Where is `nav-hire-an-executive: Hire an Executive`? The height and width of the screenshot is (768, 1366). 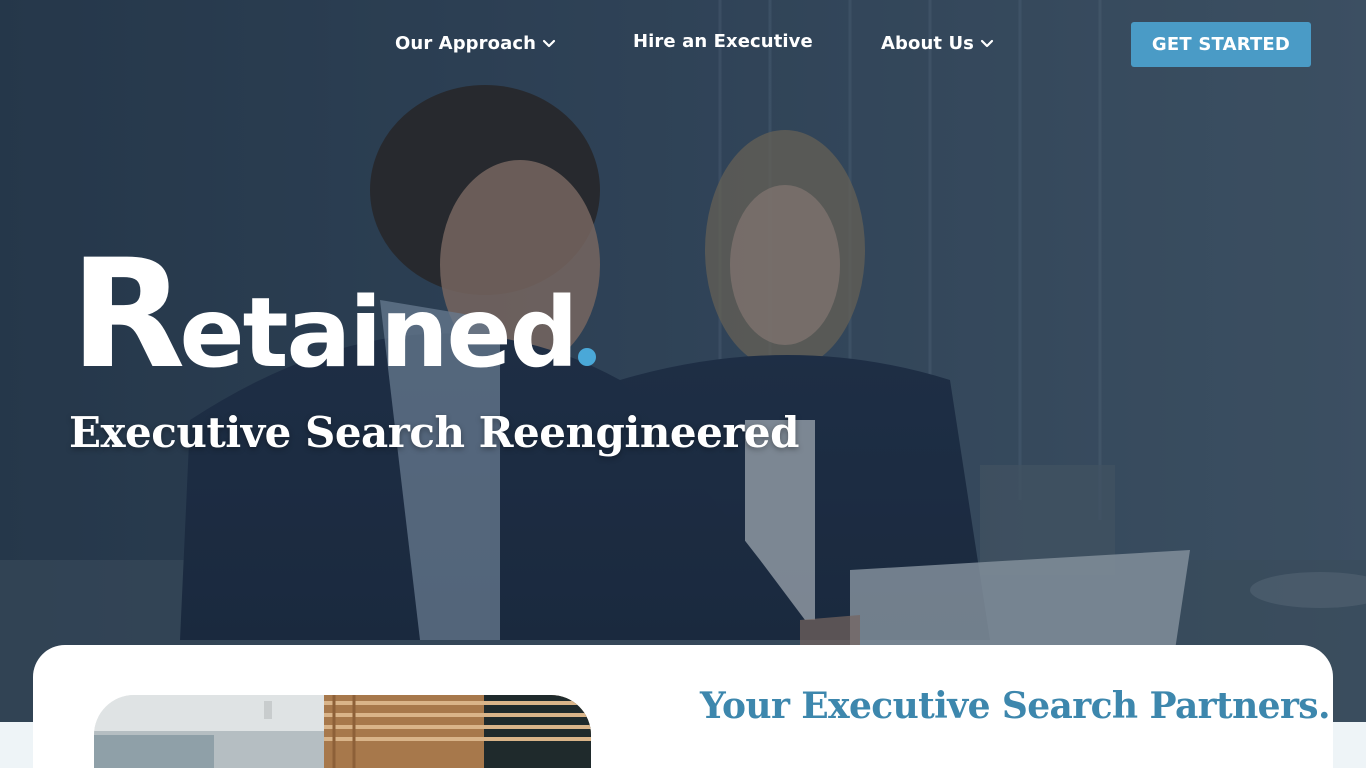
nav-hire-an-executive: Hire an Executive is located at coordinates (723, 41).